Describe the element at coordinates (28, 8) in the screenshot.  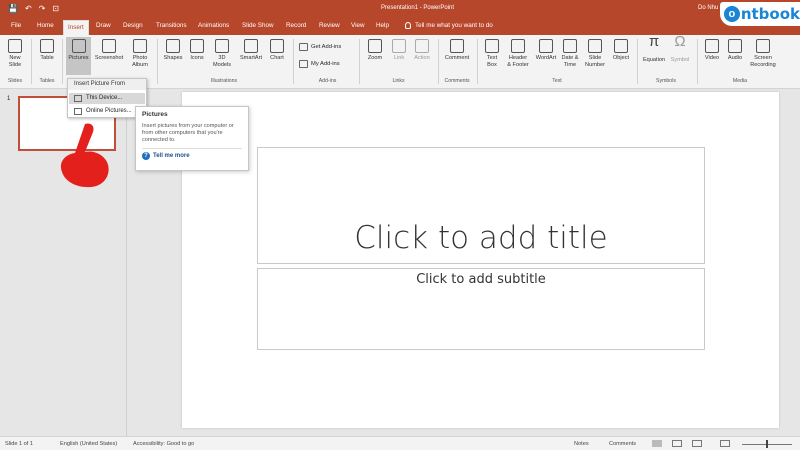
I see `undo-icon: ↶` at that location.